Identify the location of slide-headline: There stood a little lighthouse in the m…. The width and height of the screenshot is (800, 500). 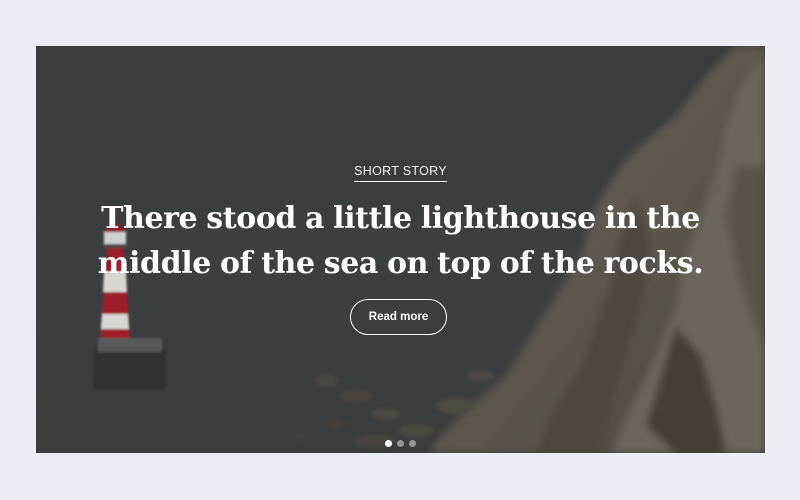
(400, 241).